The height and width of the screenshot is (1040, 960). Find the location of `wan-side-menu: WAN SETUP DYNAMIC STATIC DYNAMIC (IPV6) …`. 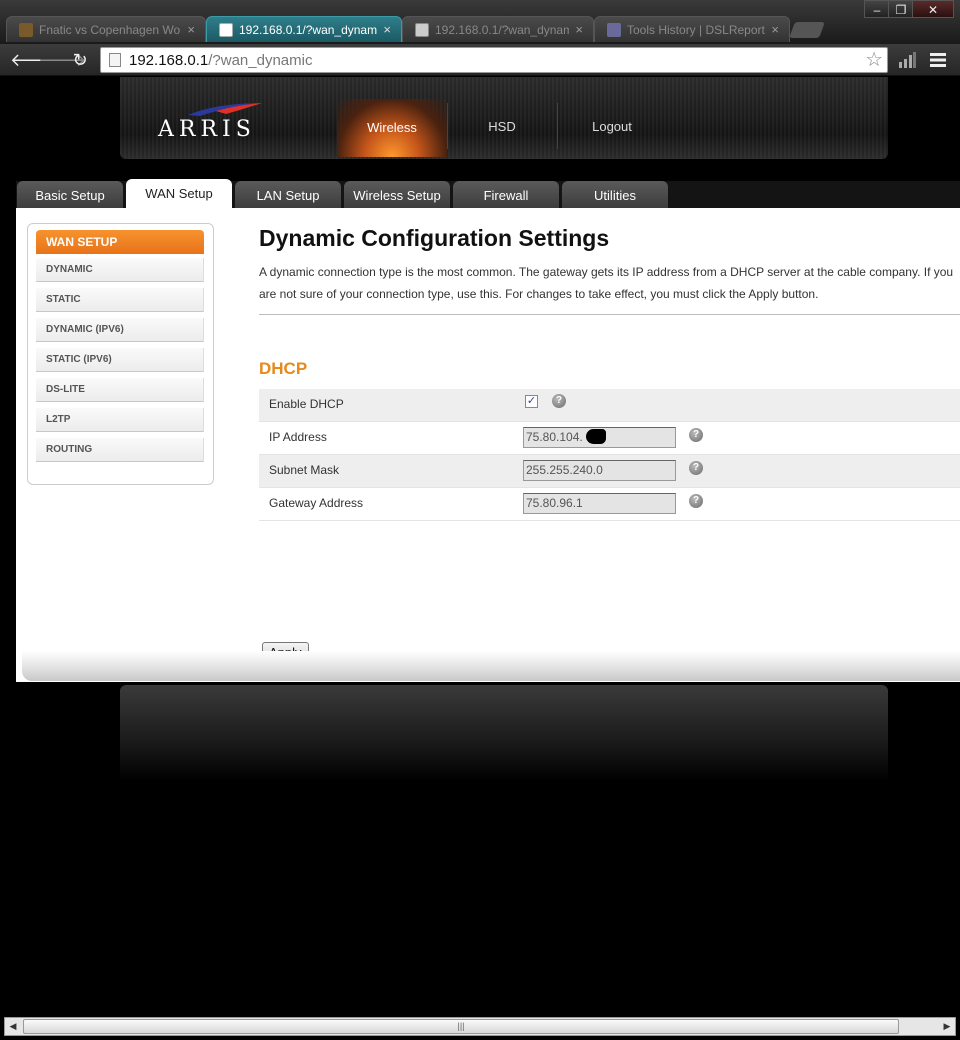

wan-side-menu: WAN SETUP DYNAMIC STATIC DYNAMIC (IPV6) … is located at coordinates (120, 354).